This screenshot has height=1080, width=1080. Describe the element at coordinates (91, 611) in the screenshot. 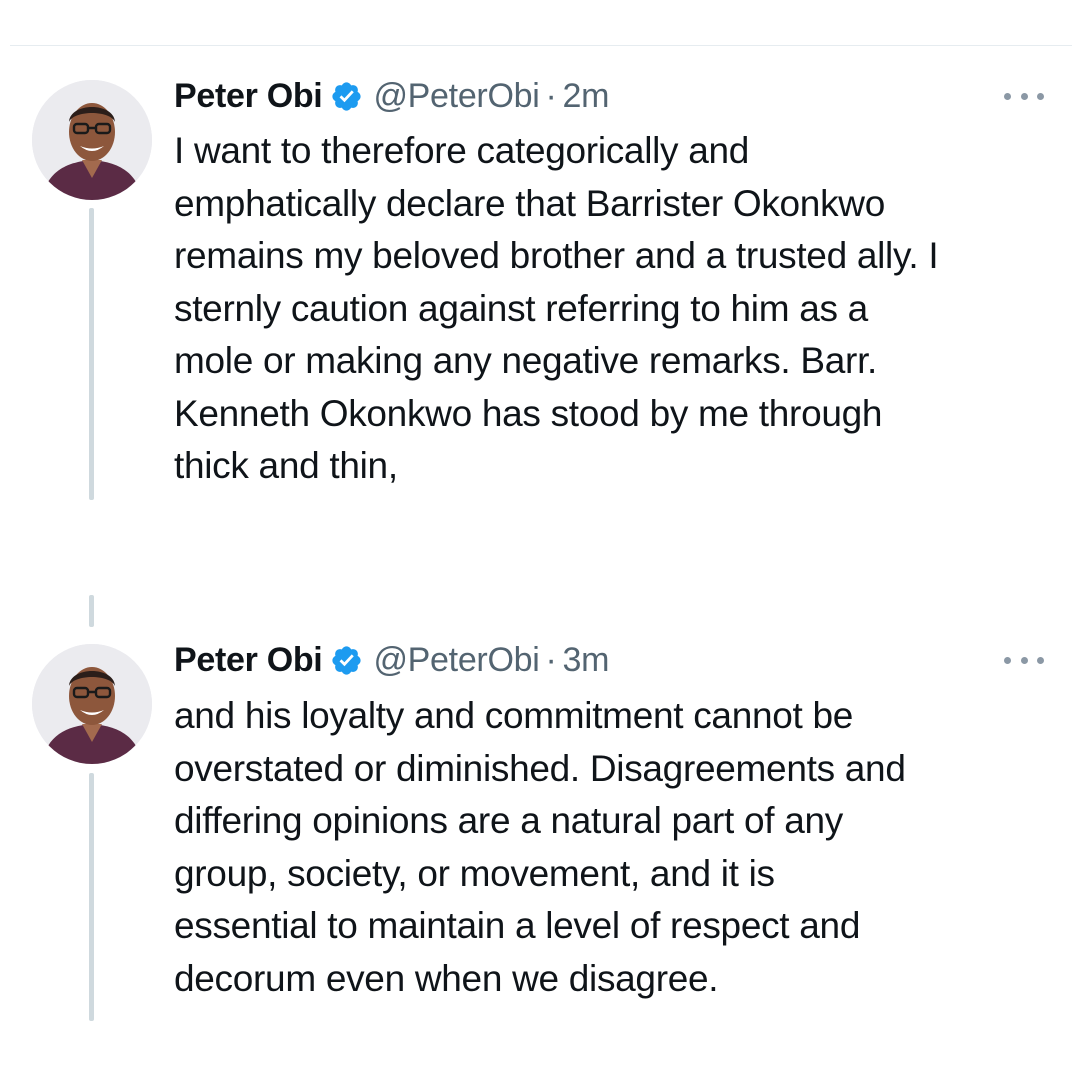

I see `thread-line-connector` at that location.